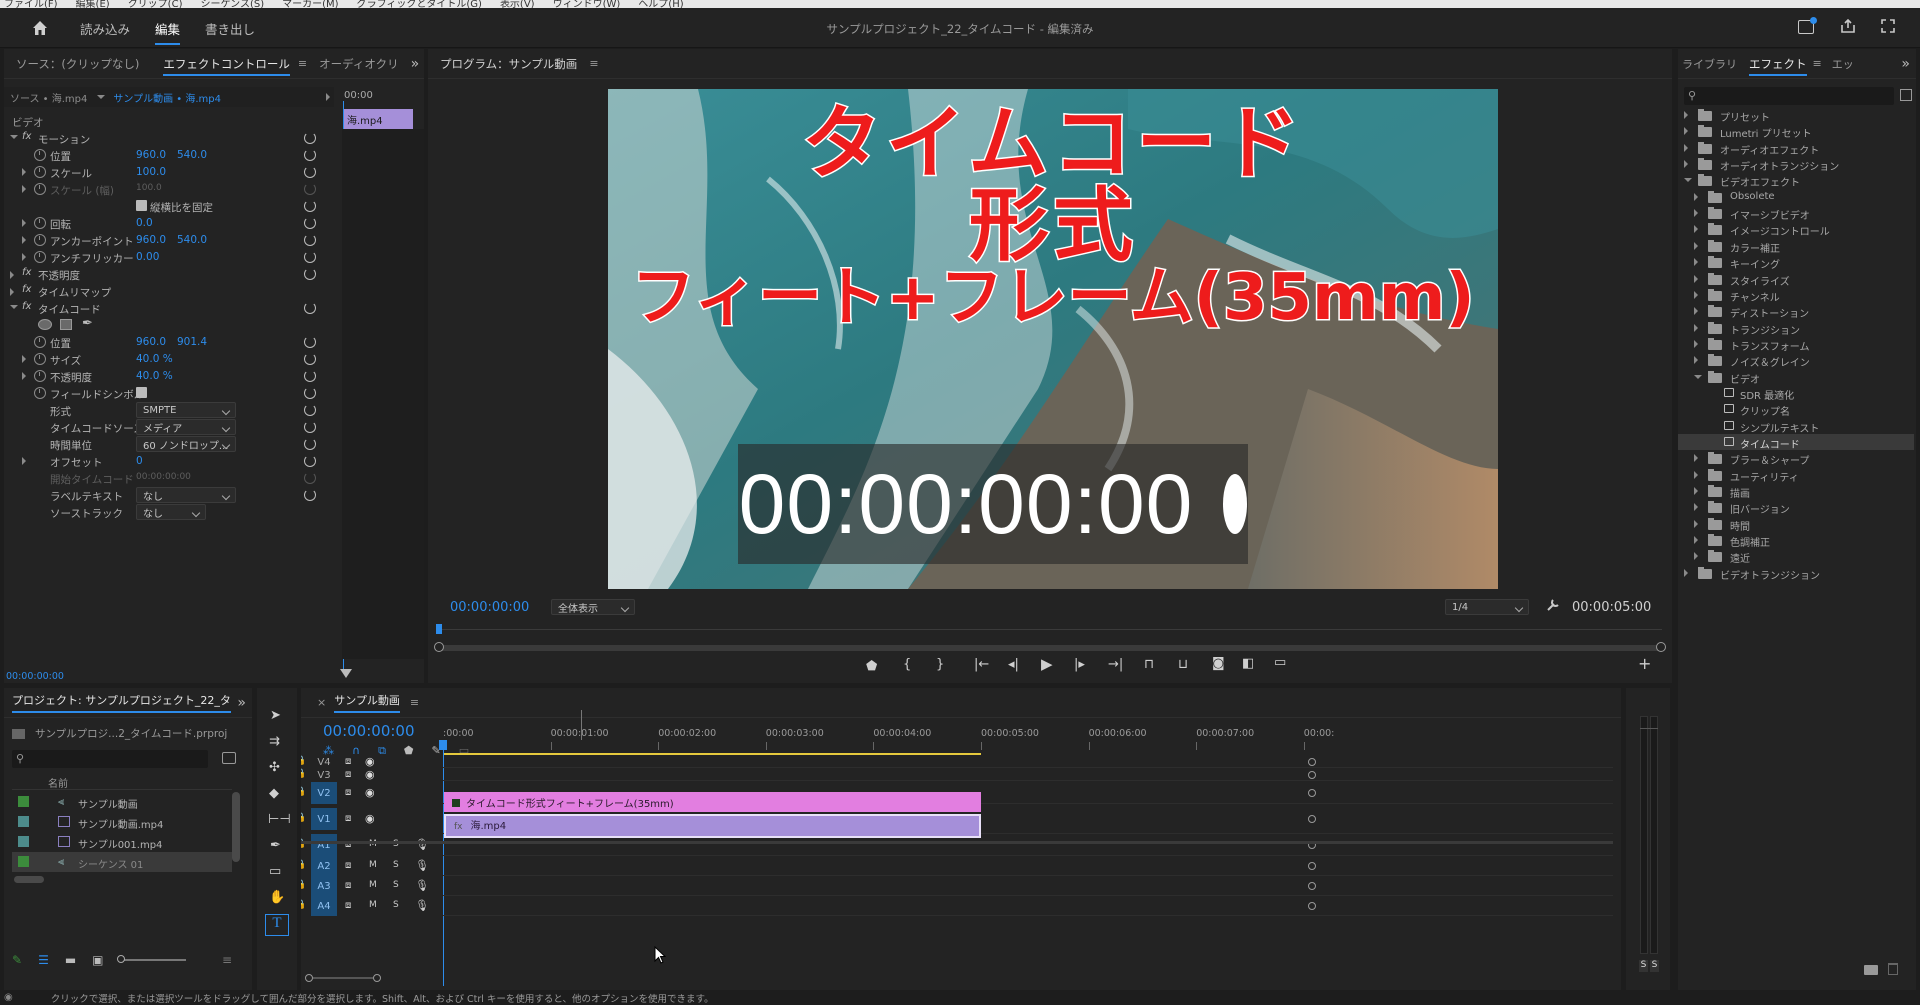 The image size is (1920, 1005). What do you see at coordinates (232, 4) in the screenshot?
I see `menu-item: シーケンス(S)` at bounding box center [232, 4].